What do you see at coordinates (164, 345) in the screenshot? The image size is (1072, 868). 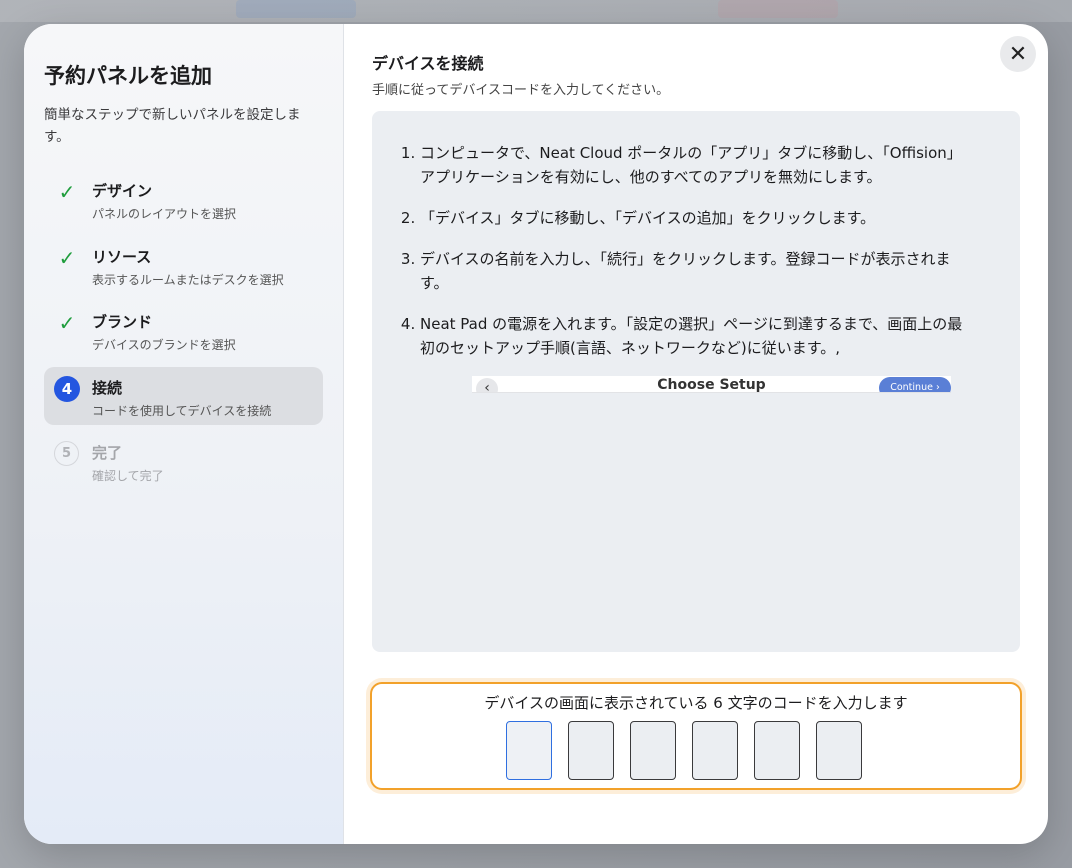 I see `step-description: デバイスのブランドを選択` at bounding box center [164, 345].